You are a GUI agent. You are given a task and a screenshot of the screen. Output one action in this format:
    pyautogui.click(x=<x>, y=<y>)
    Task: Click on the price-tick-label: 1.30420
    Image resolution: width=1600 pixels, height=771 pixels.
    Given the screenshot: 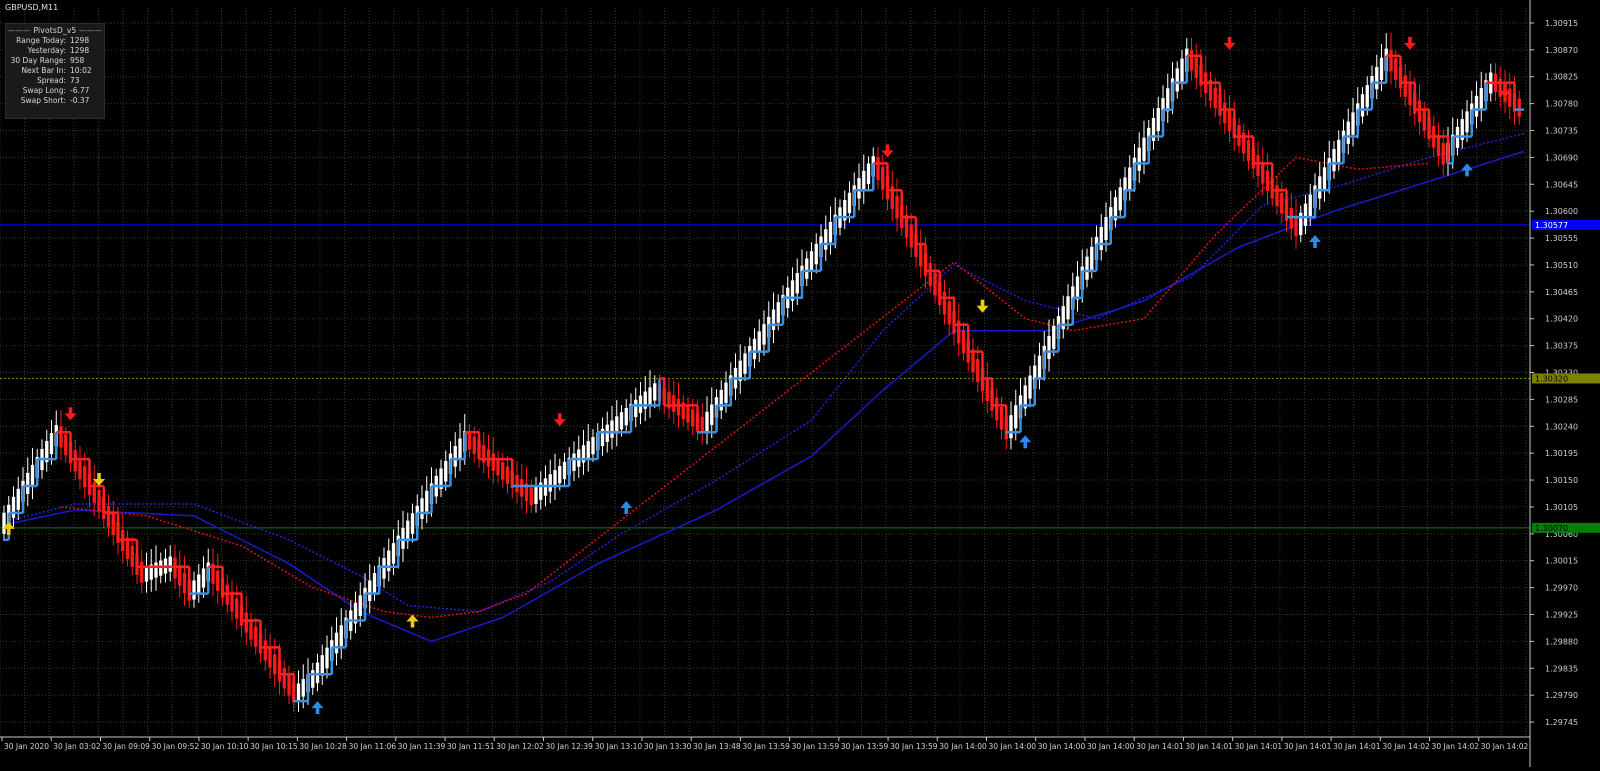 What is the action you would take?
    pyautogui.click(x=1561, y=319)
    